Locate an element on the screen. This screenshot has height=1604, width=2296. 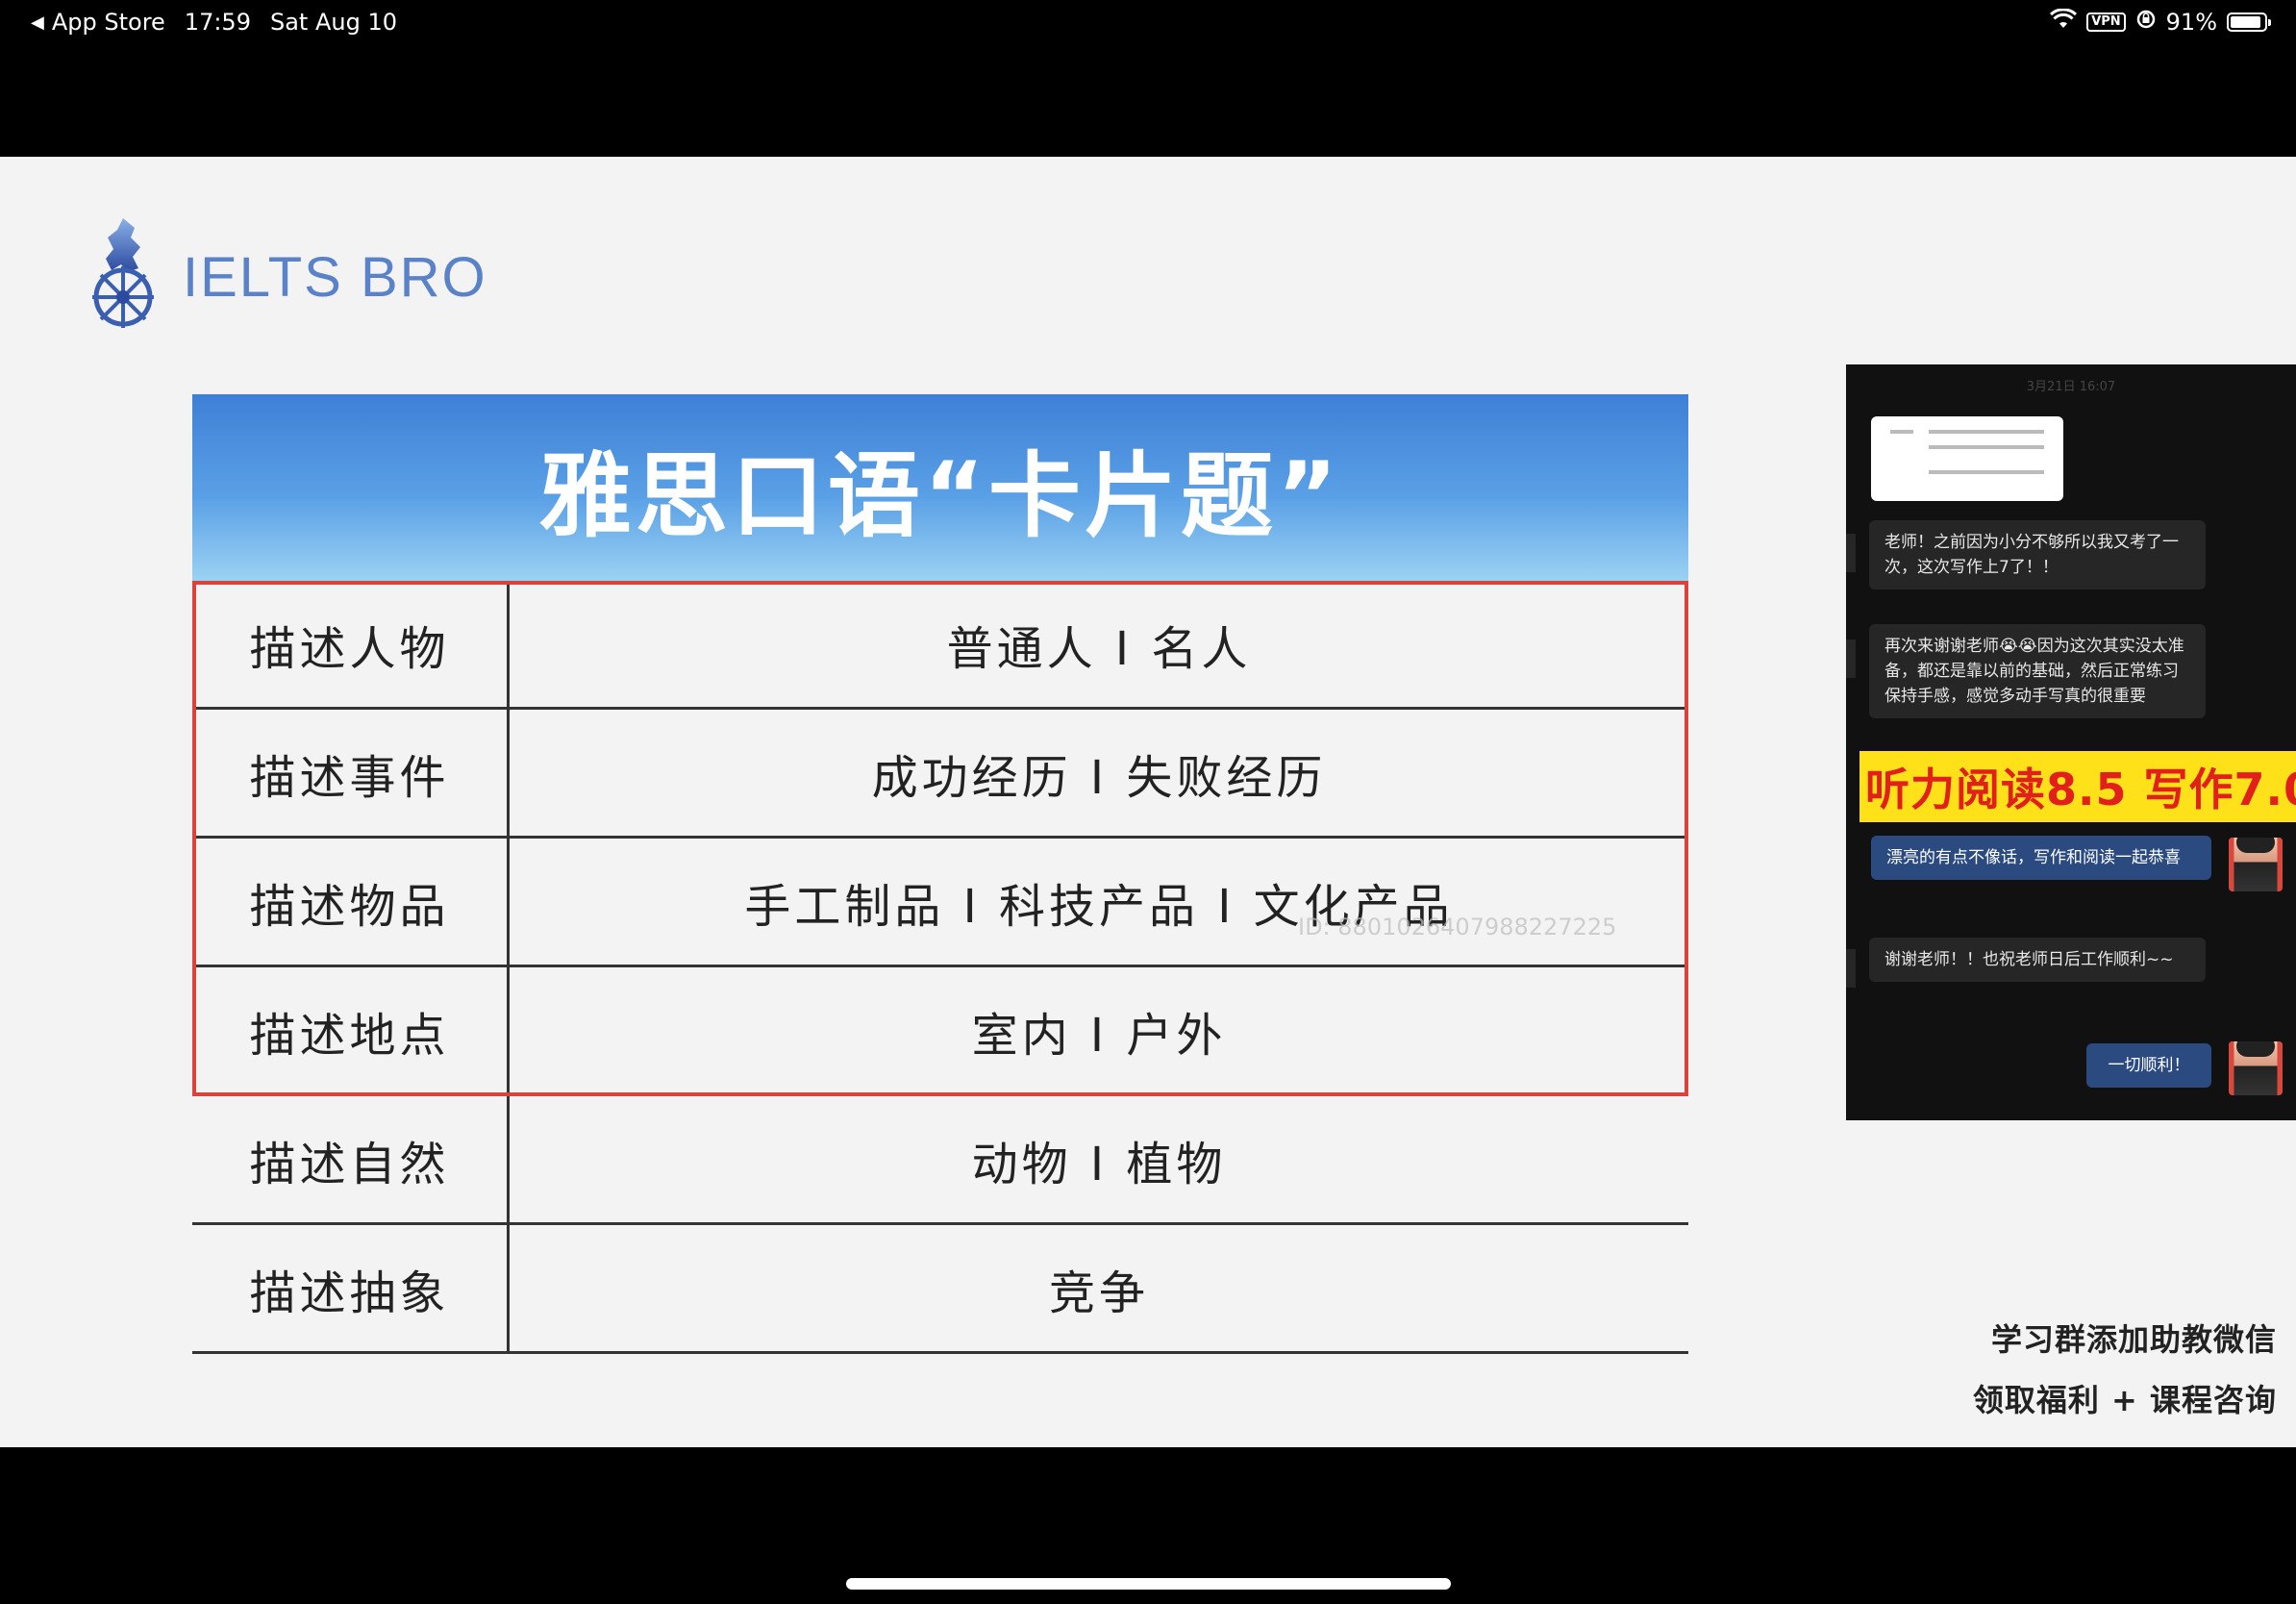
examples-cell: 成功经历 I 失败经历 is located at coordinates (1099, 777).